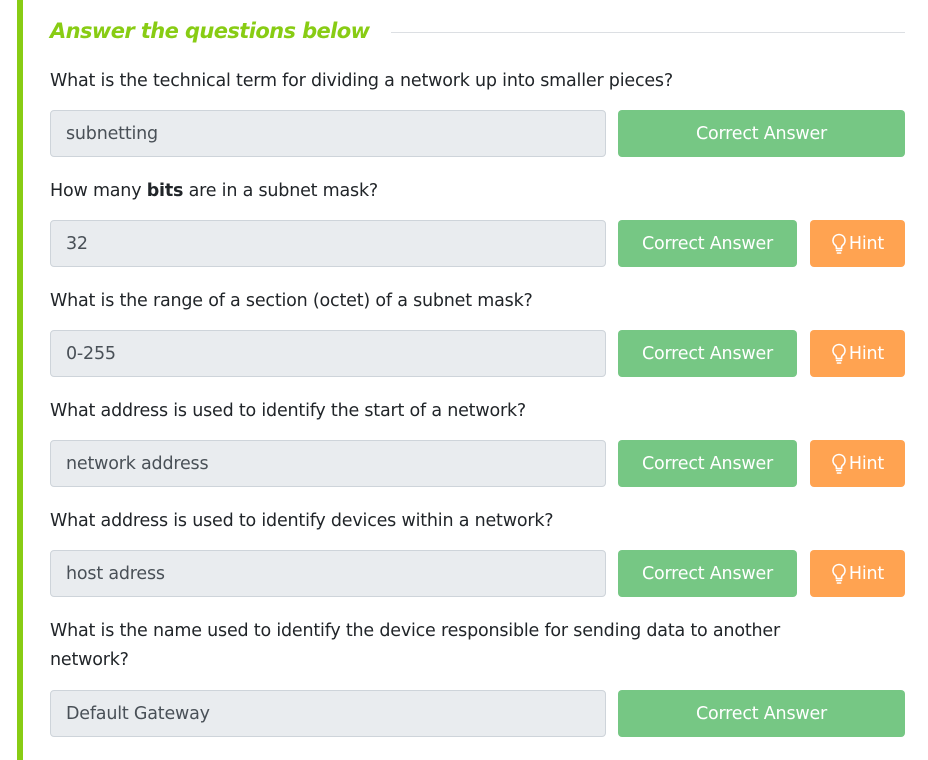 The image size is (928, 760). I want to click on section-title: Answer the questions below, so click(210, 31).